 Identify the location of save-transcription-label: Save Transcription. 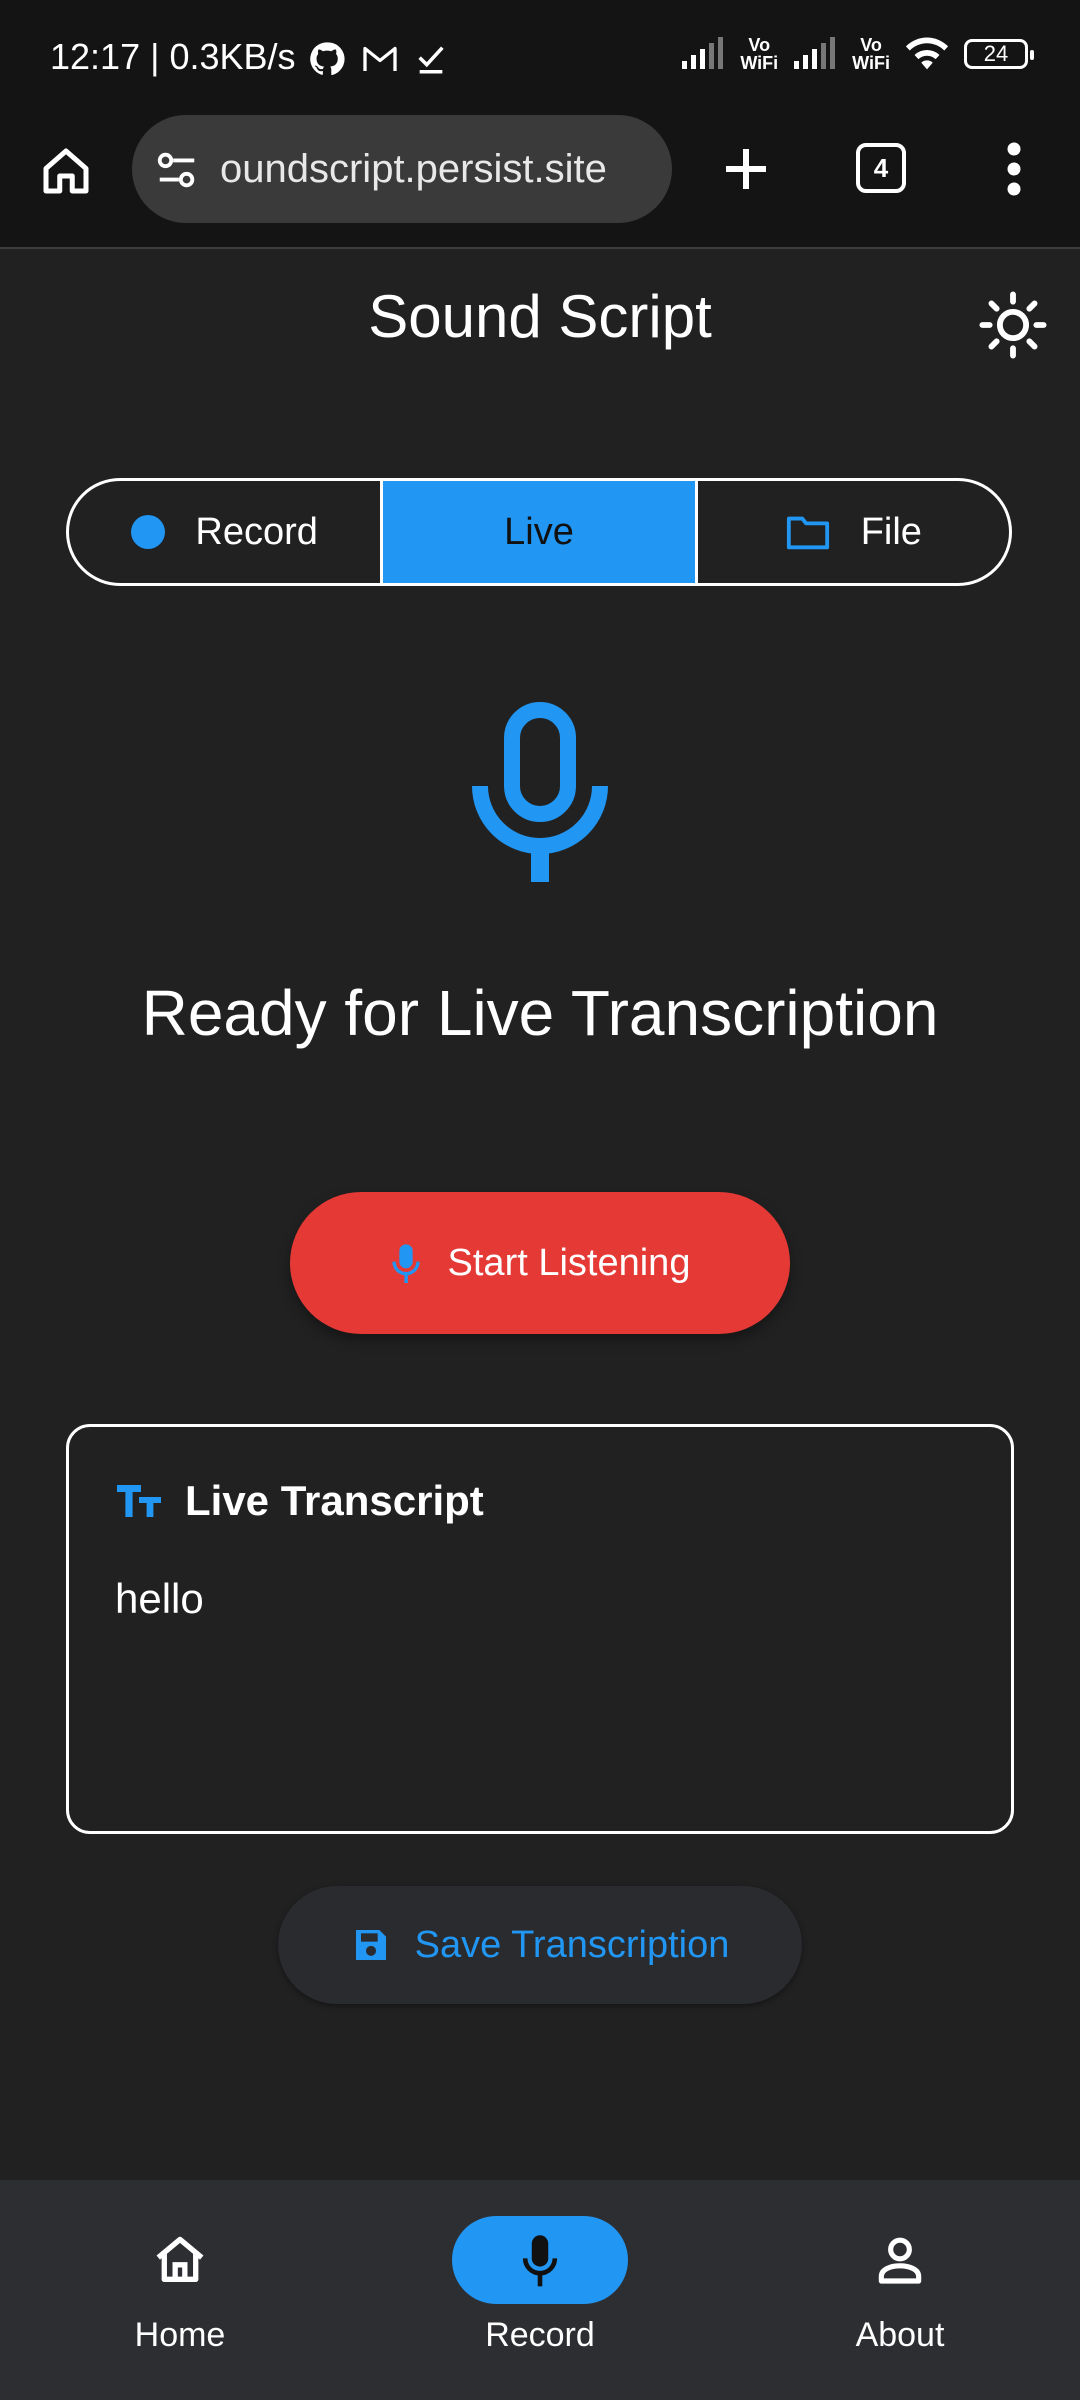
(572, 1944).